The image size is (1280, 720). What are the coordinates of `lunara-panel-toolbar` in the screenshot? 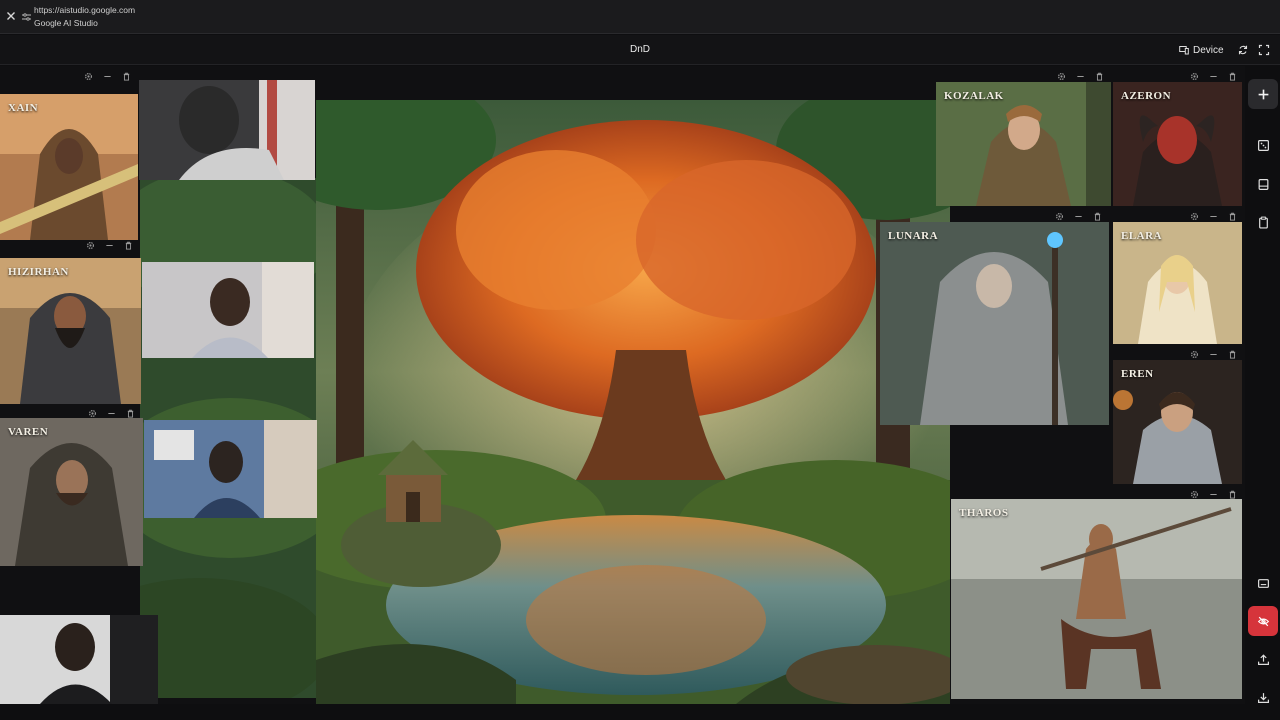 It's located at (1078, 216).